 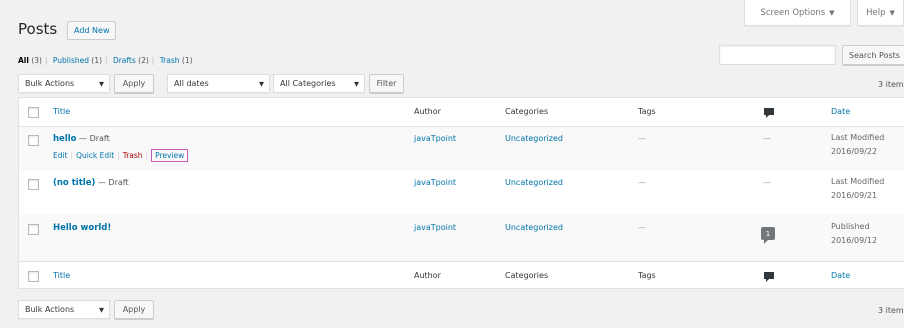 What do you see at coordinates (854, 151) in the screenshot?
I see `post-date: 2016/09/22` at bounding box center [854, 151].